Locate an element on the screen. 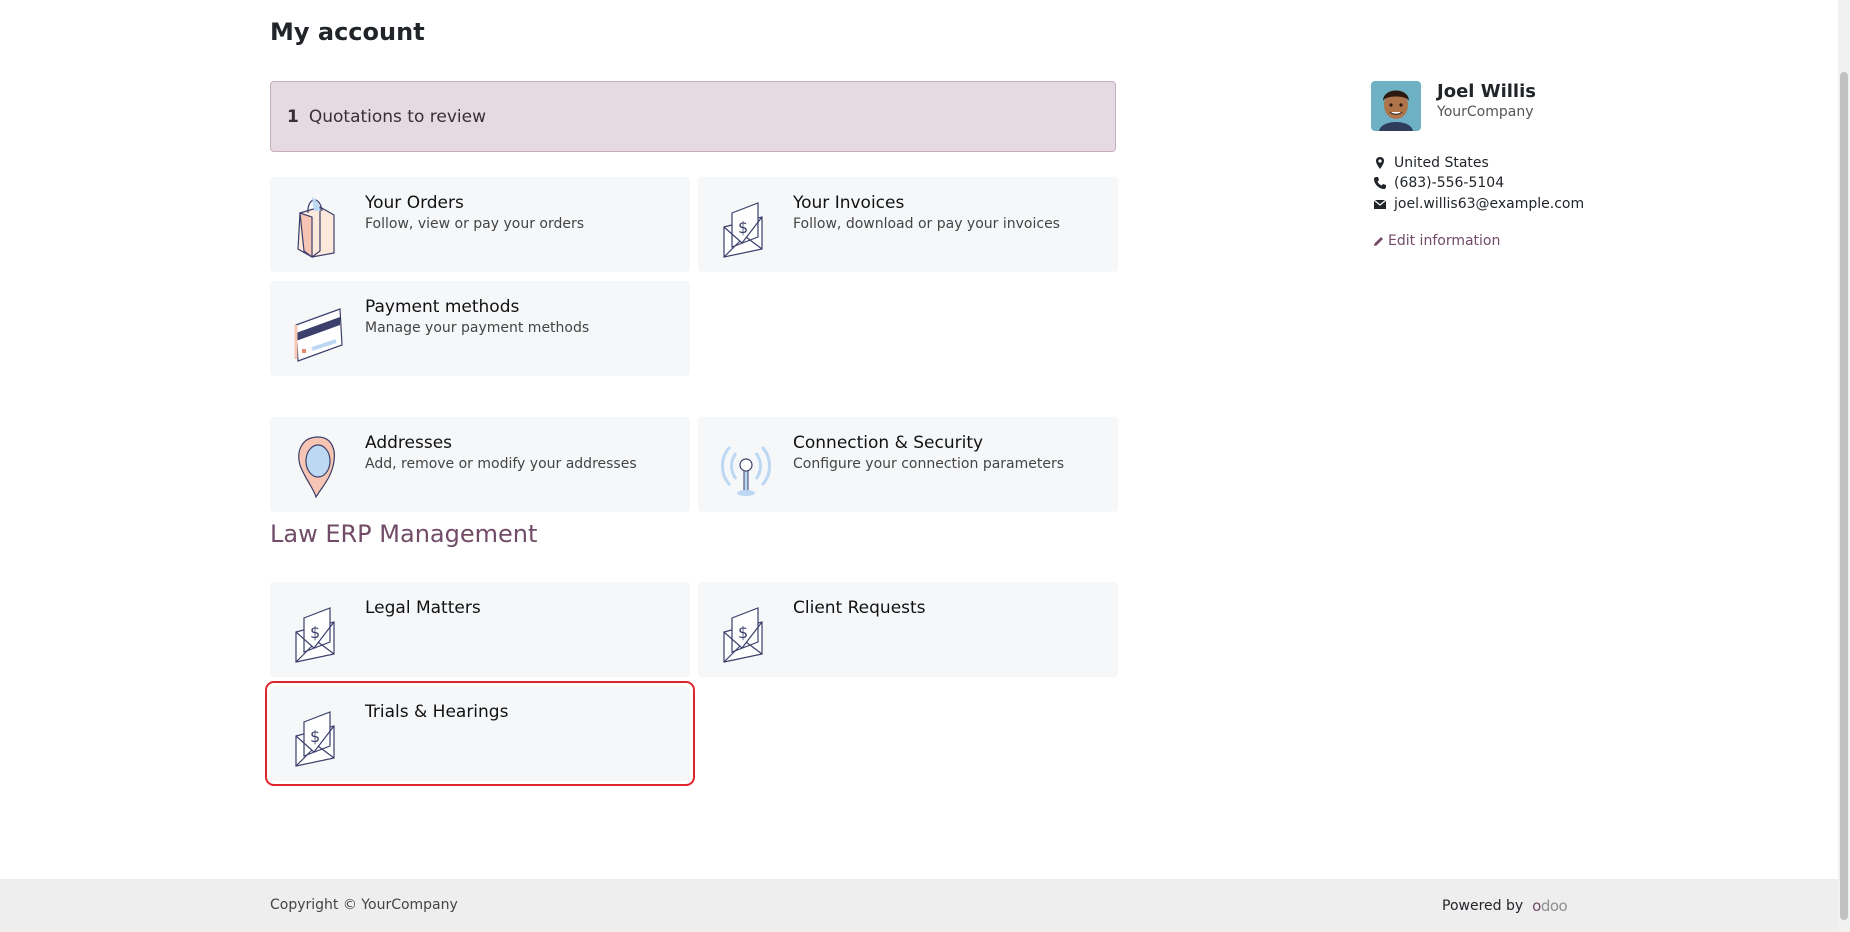 Image resolution: width=1850 pixels, height=932 pixels. powered-by: Powered by odoo is located at coordinates (1505, 906).